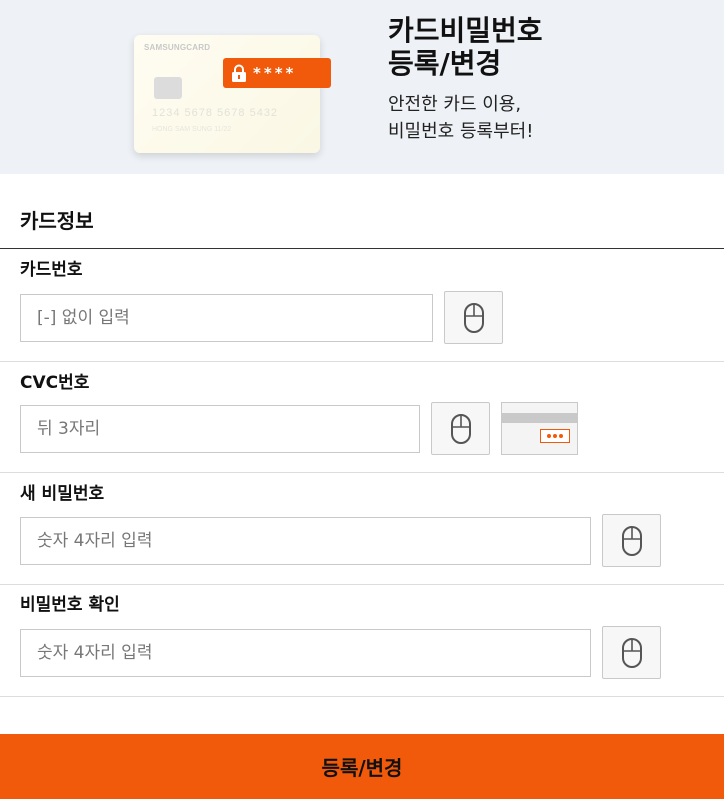 This screenshot has height=799, width=724. Describe the element at coordinates (305, 541) in the screenshot. I see `new-password-input` at that location.